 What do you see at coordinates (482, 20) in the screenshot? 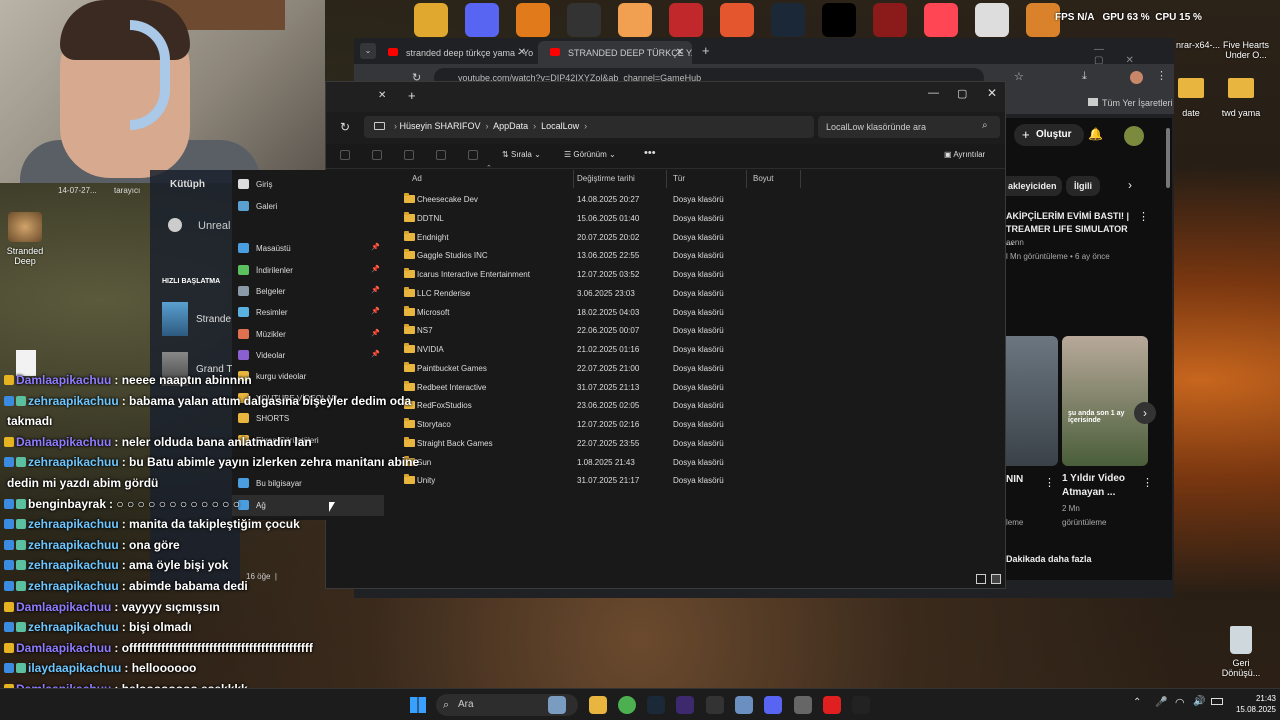
I see `discord-app-icon` at bounding box center [482, 20].